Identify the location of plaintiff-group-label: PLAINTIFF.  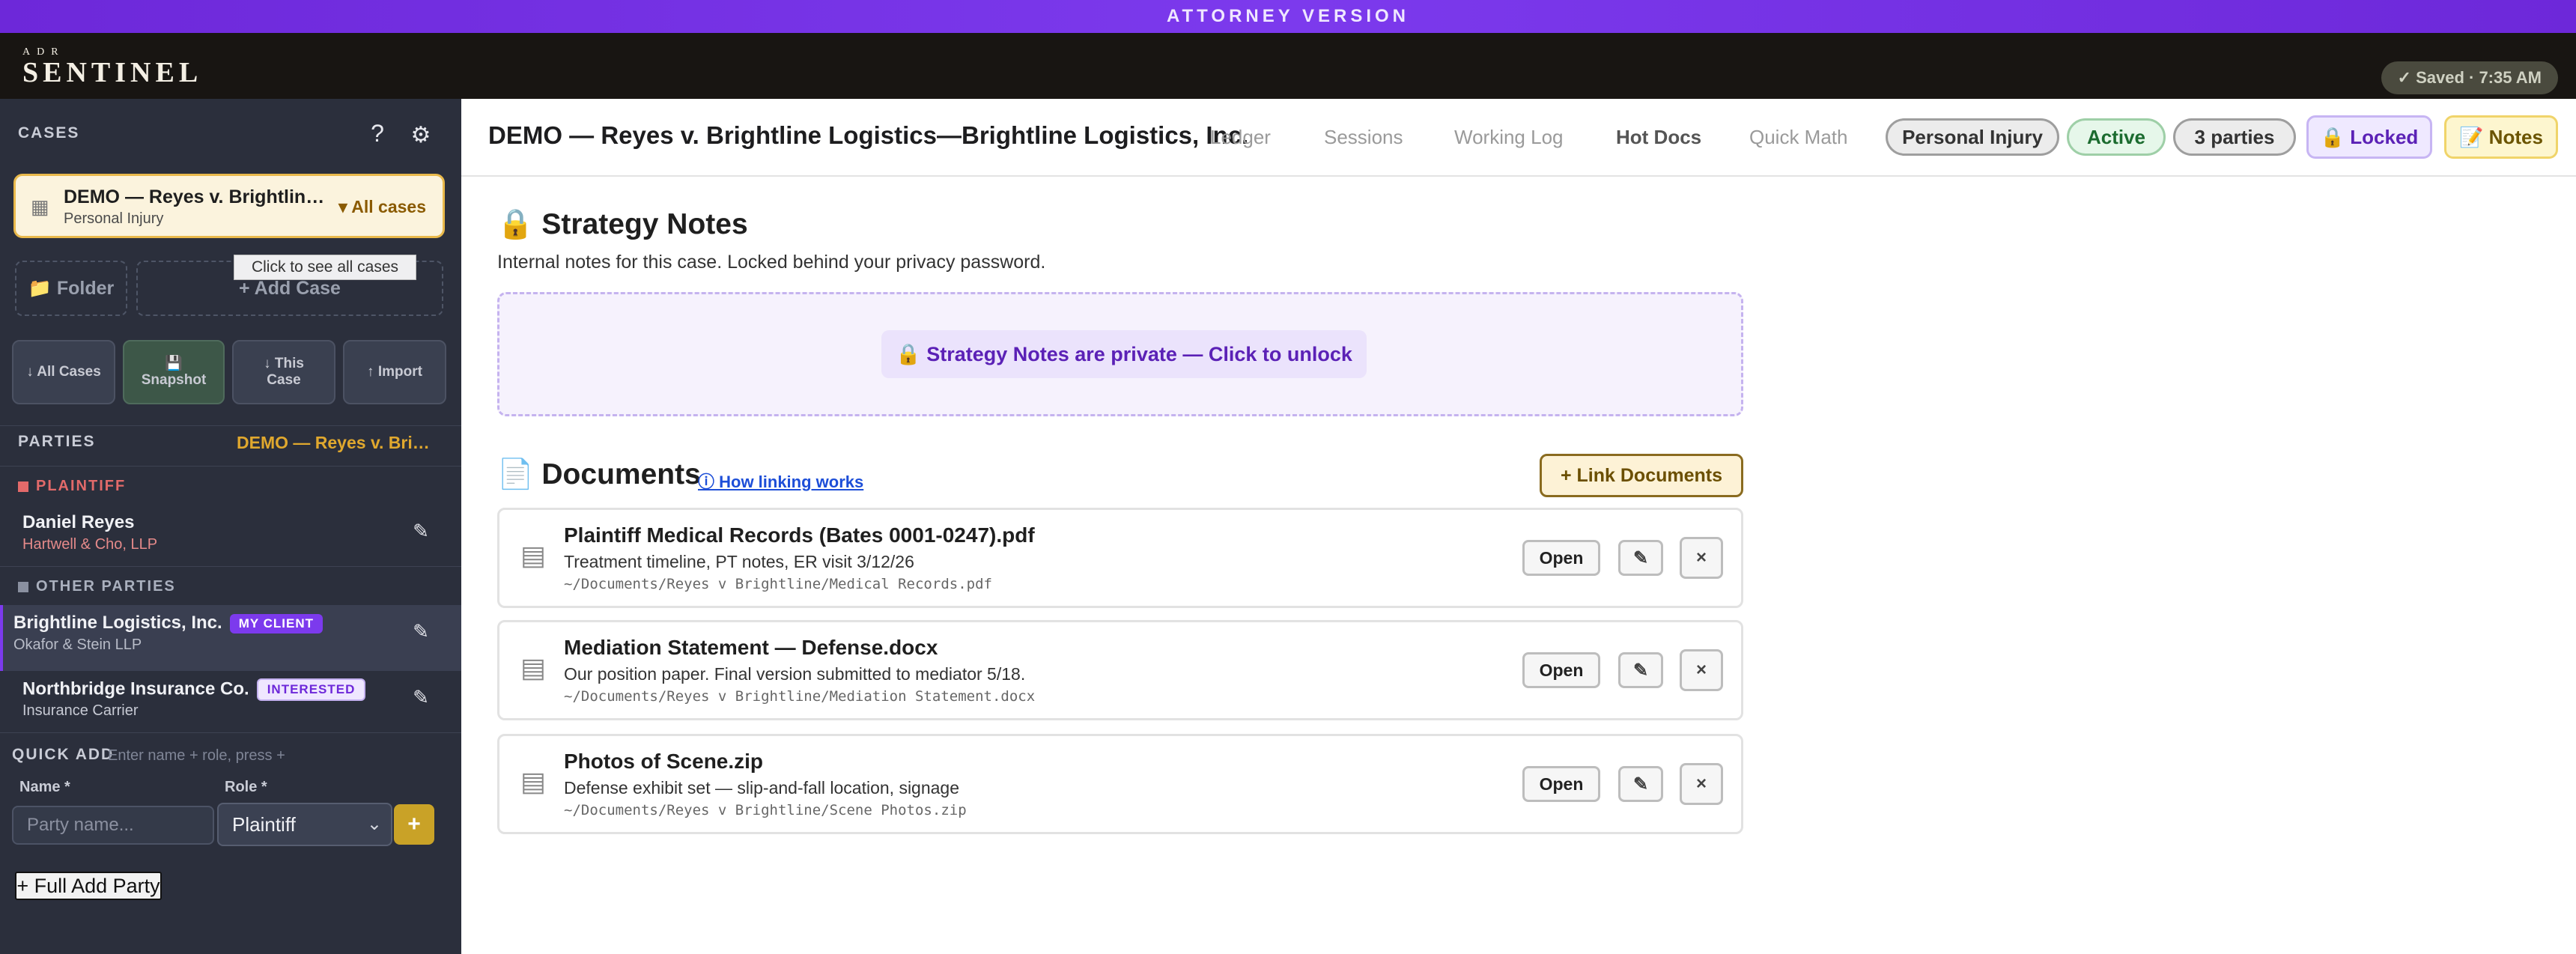
(72, 486).